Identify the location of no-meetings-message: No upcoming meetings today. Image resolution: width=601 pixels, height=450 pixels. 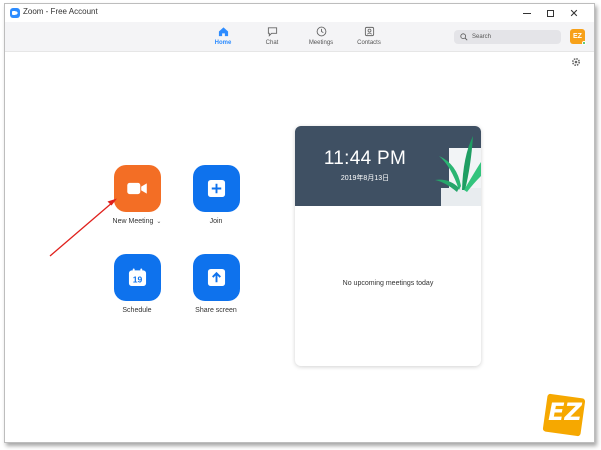
(388, 283).